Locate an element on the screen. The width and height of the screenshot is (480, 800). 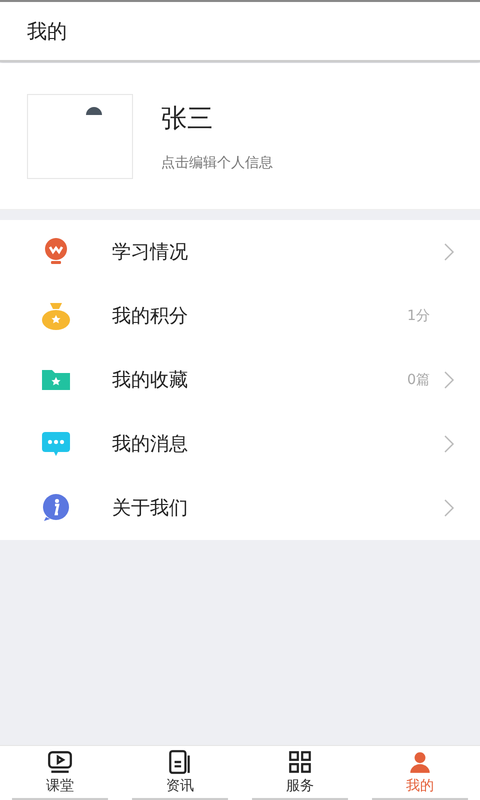
menu-label: 我的收藏 is located at coordinates (150, 380).